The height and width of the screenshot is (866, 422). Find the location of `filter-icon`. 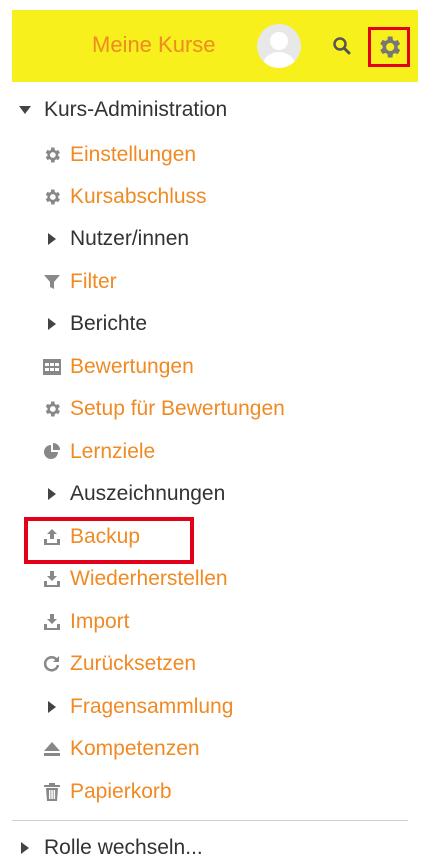

filter-icon is located at coordinates (52, 282).